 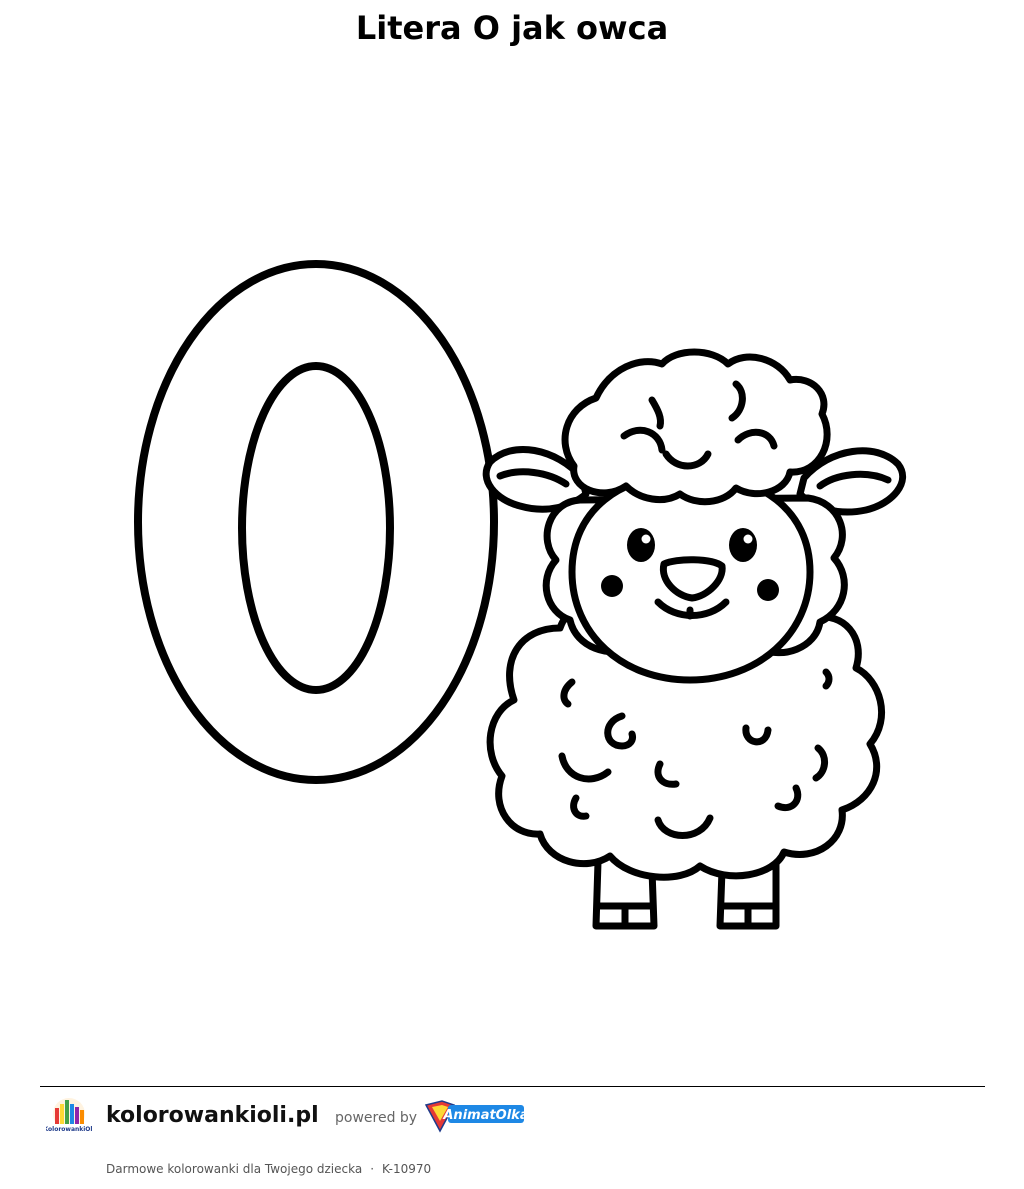 I want to click on kolorowankioli-logo-icon: KolorowankiOli, so click(x=69, y=1116).